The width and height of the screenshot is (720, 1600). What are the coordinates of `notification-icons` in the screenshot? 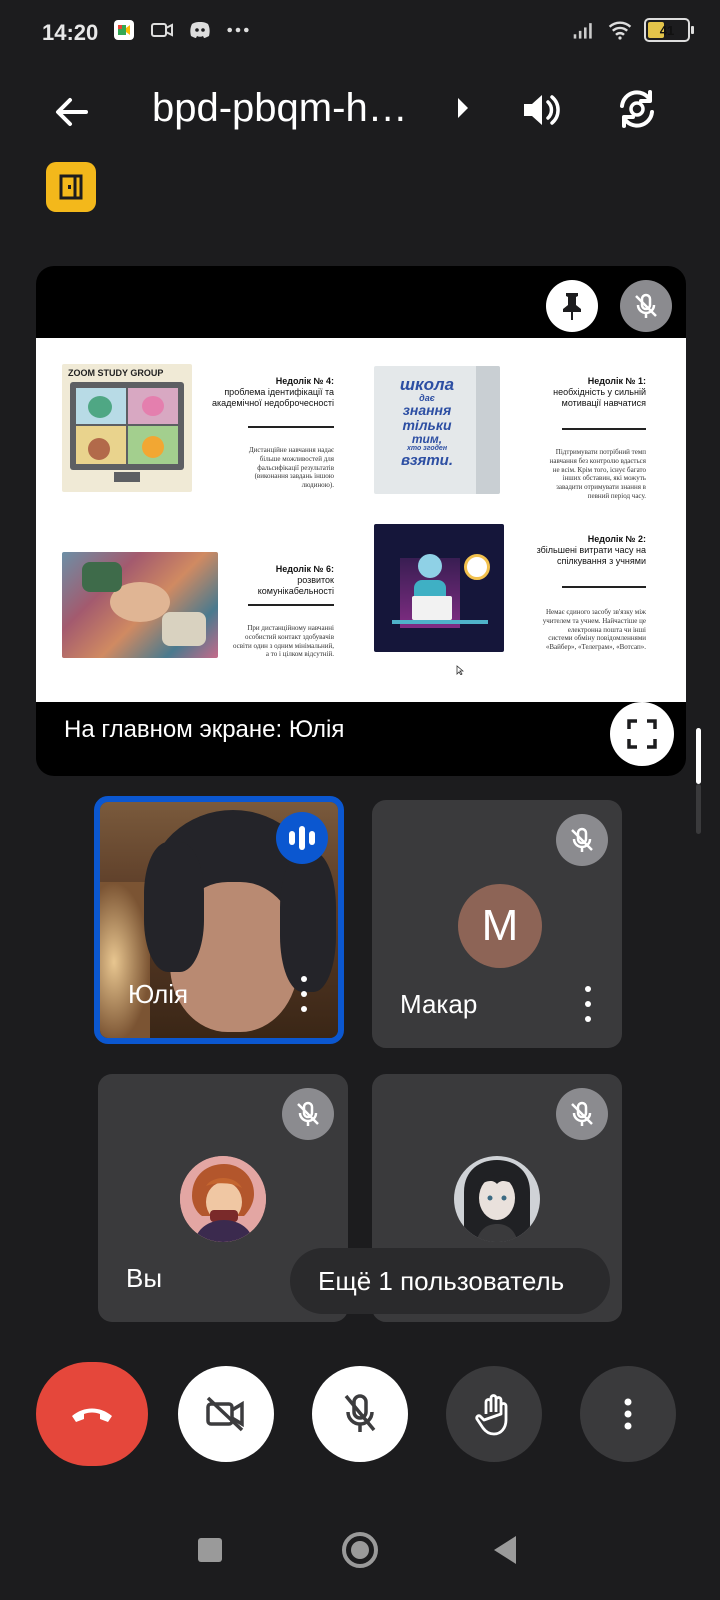 It's located at (181, 30).